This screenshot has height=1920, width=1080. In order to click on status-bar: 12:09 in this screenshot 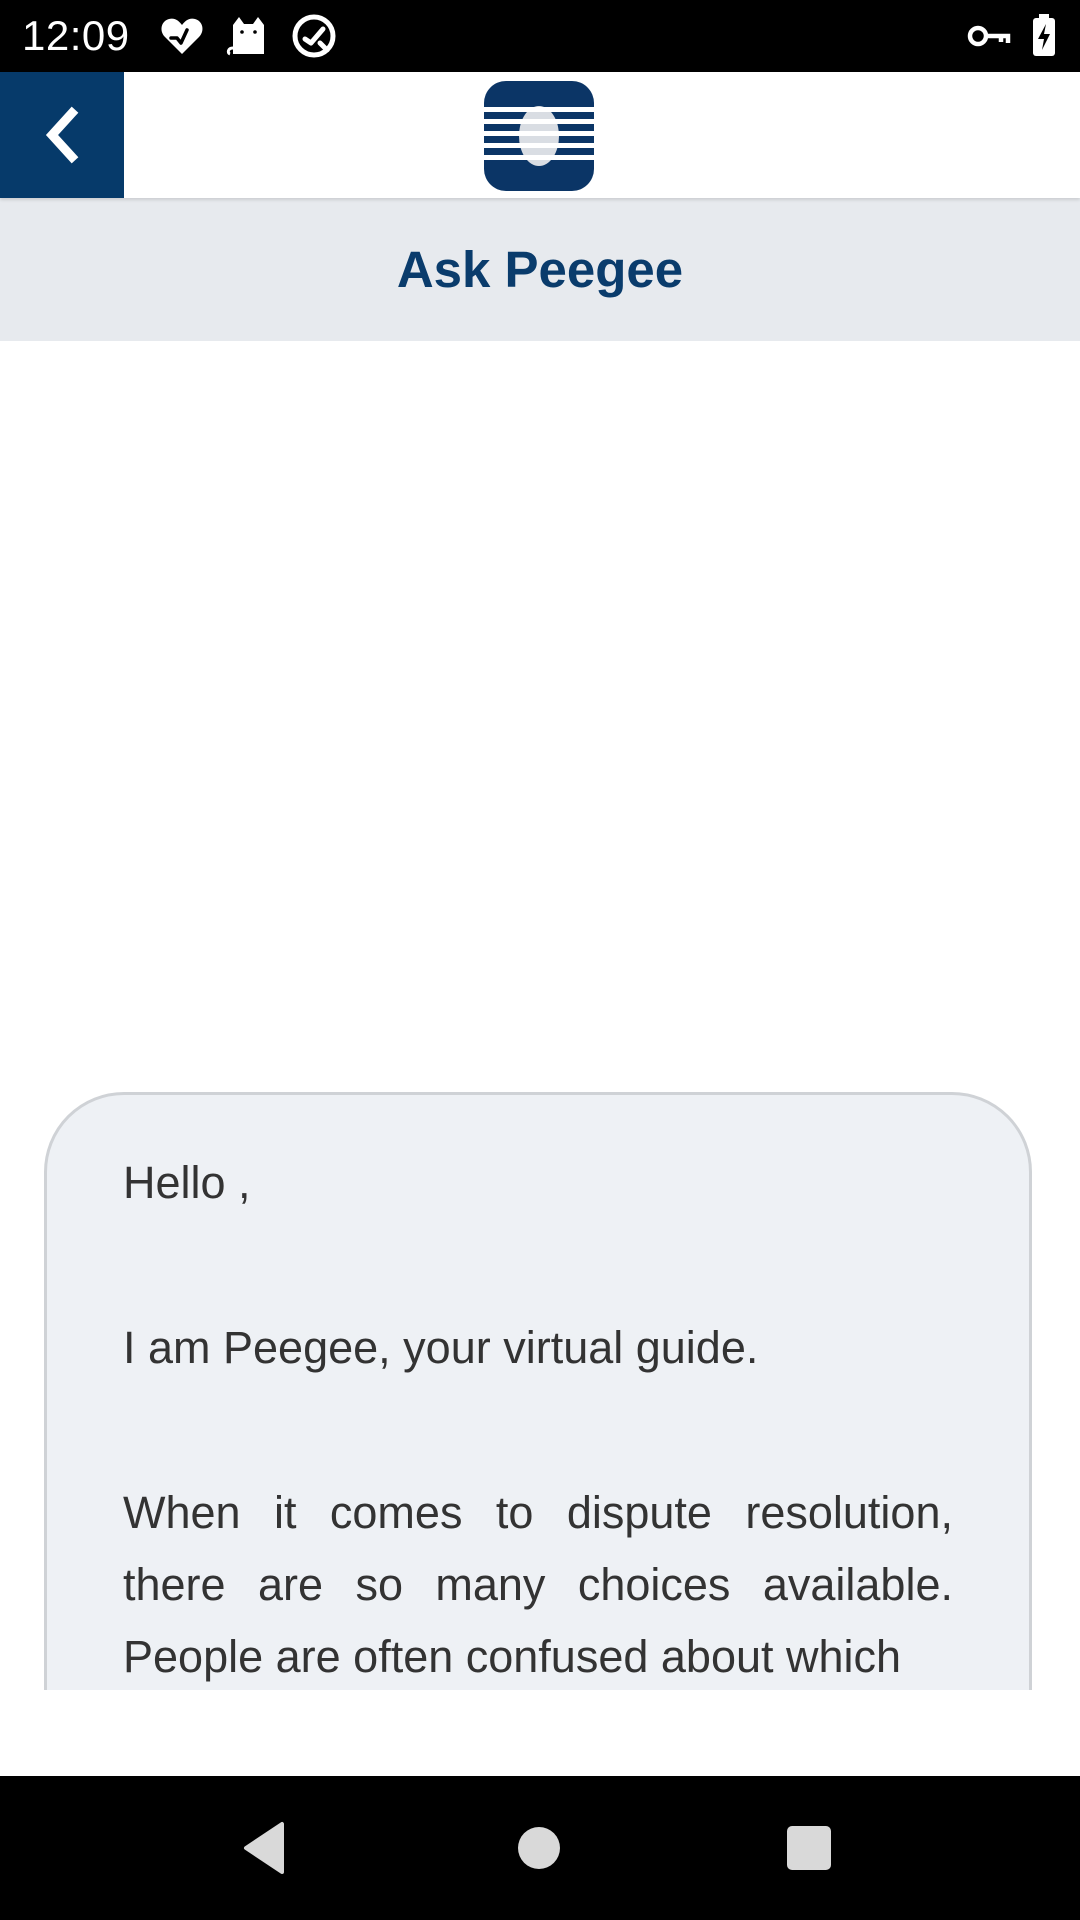, I will do `click(540, 36)`.